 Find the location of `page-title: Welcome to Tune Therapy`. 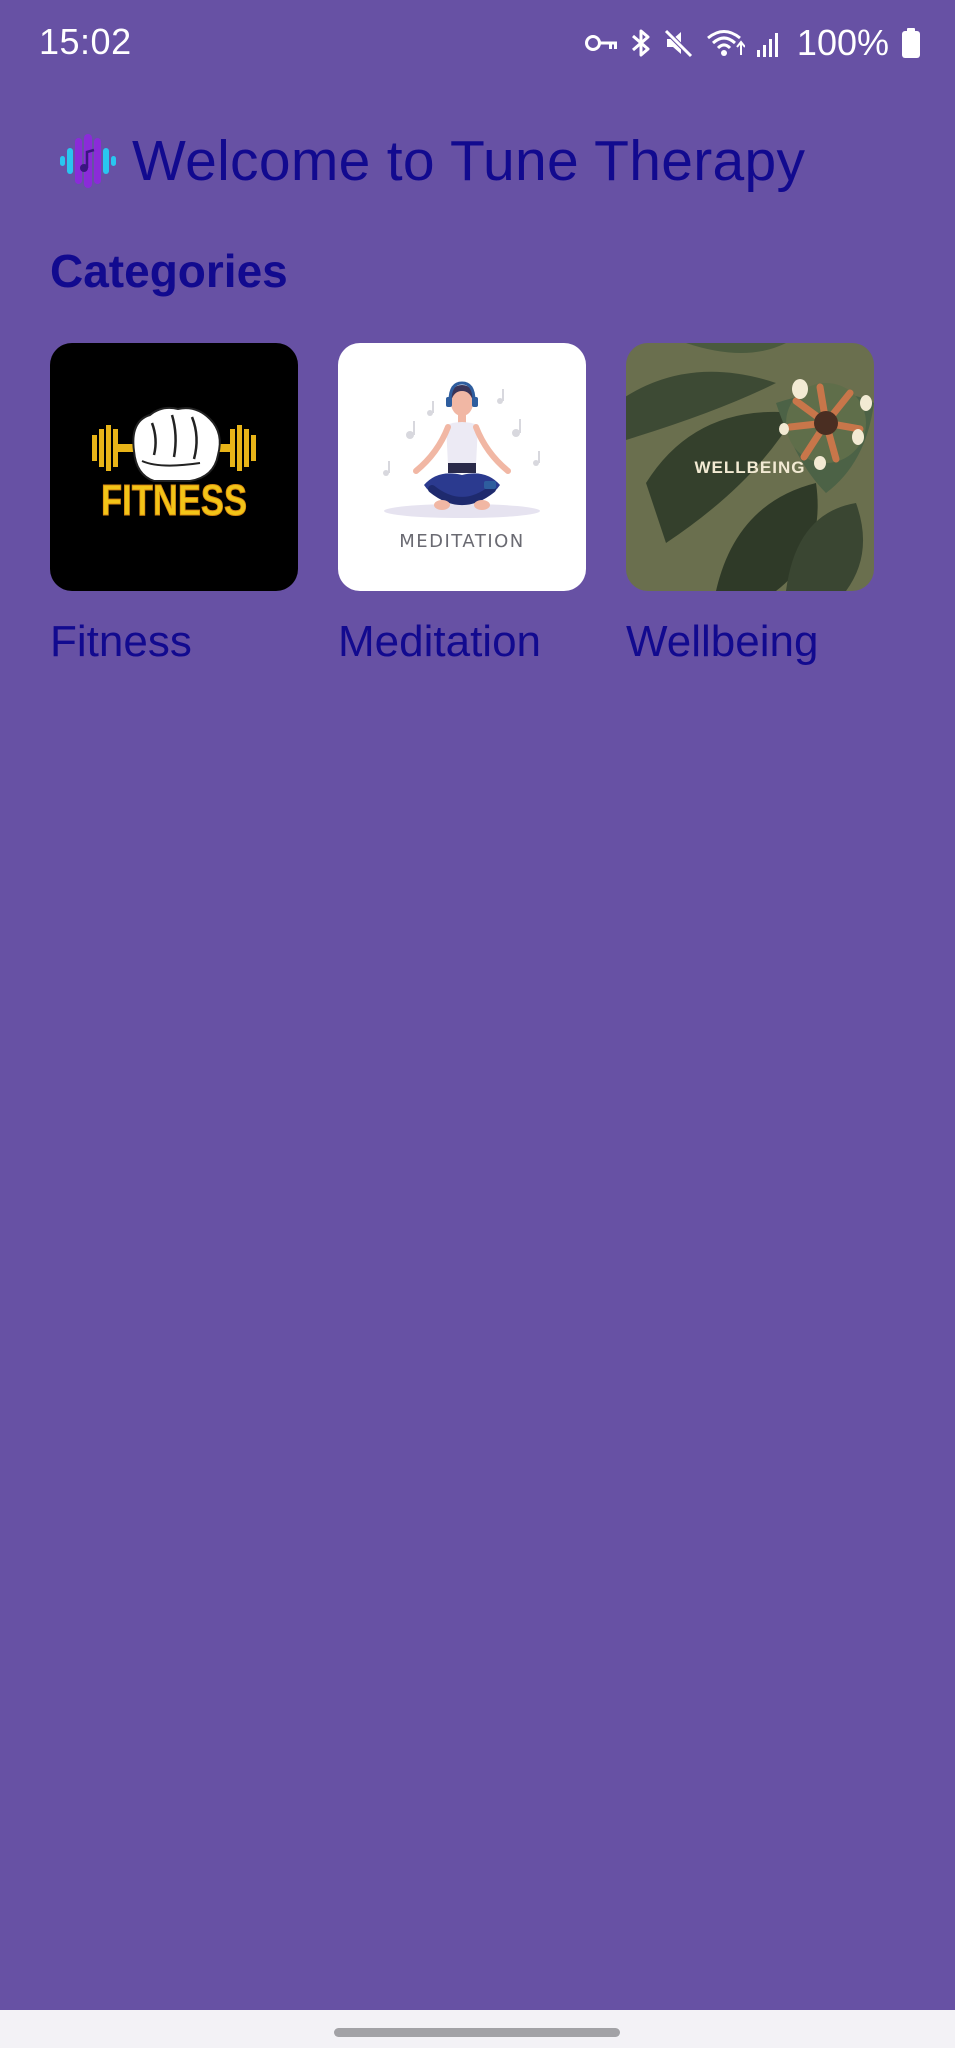

page-title: Welcome to Tune Therapy is located at coordinates (469, 161).